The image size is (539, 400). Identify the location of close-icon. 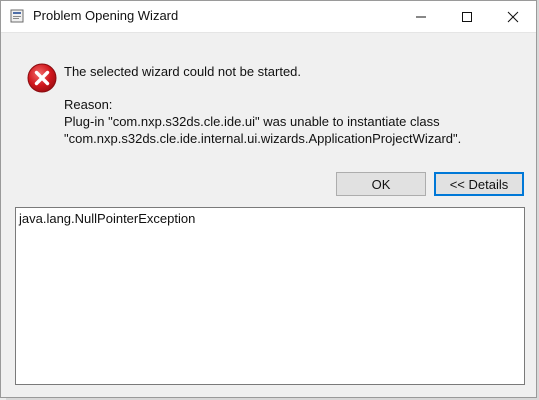
(513, 16).